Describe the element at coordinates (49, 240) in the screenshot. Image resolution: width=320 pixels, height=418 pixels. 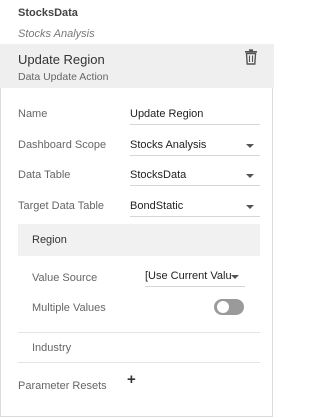
I see `region-title: Region` at that location.